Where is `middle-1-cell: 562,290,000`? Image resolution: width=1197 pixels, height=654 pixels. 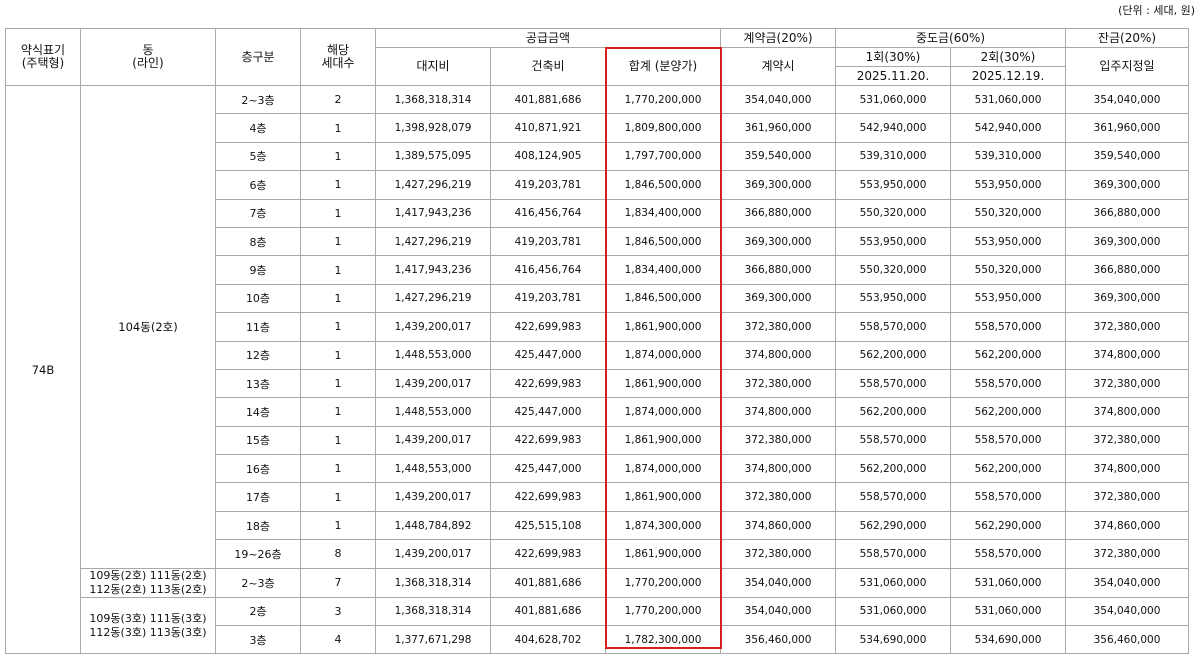 middle-1-cell: 562,290,000 is located at coordinates (893, 525).